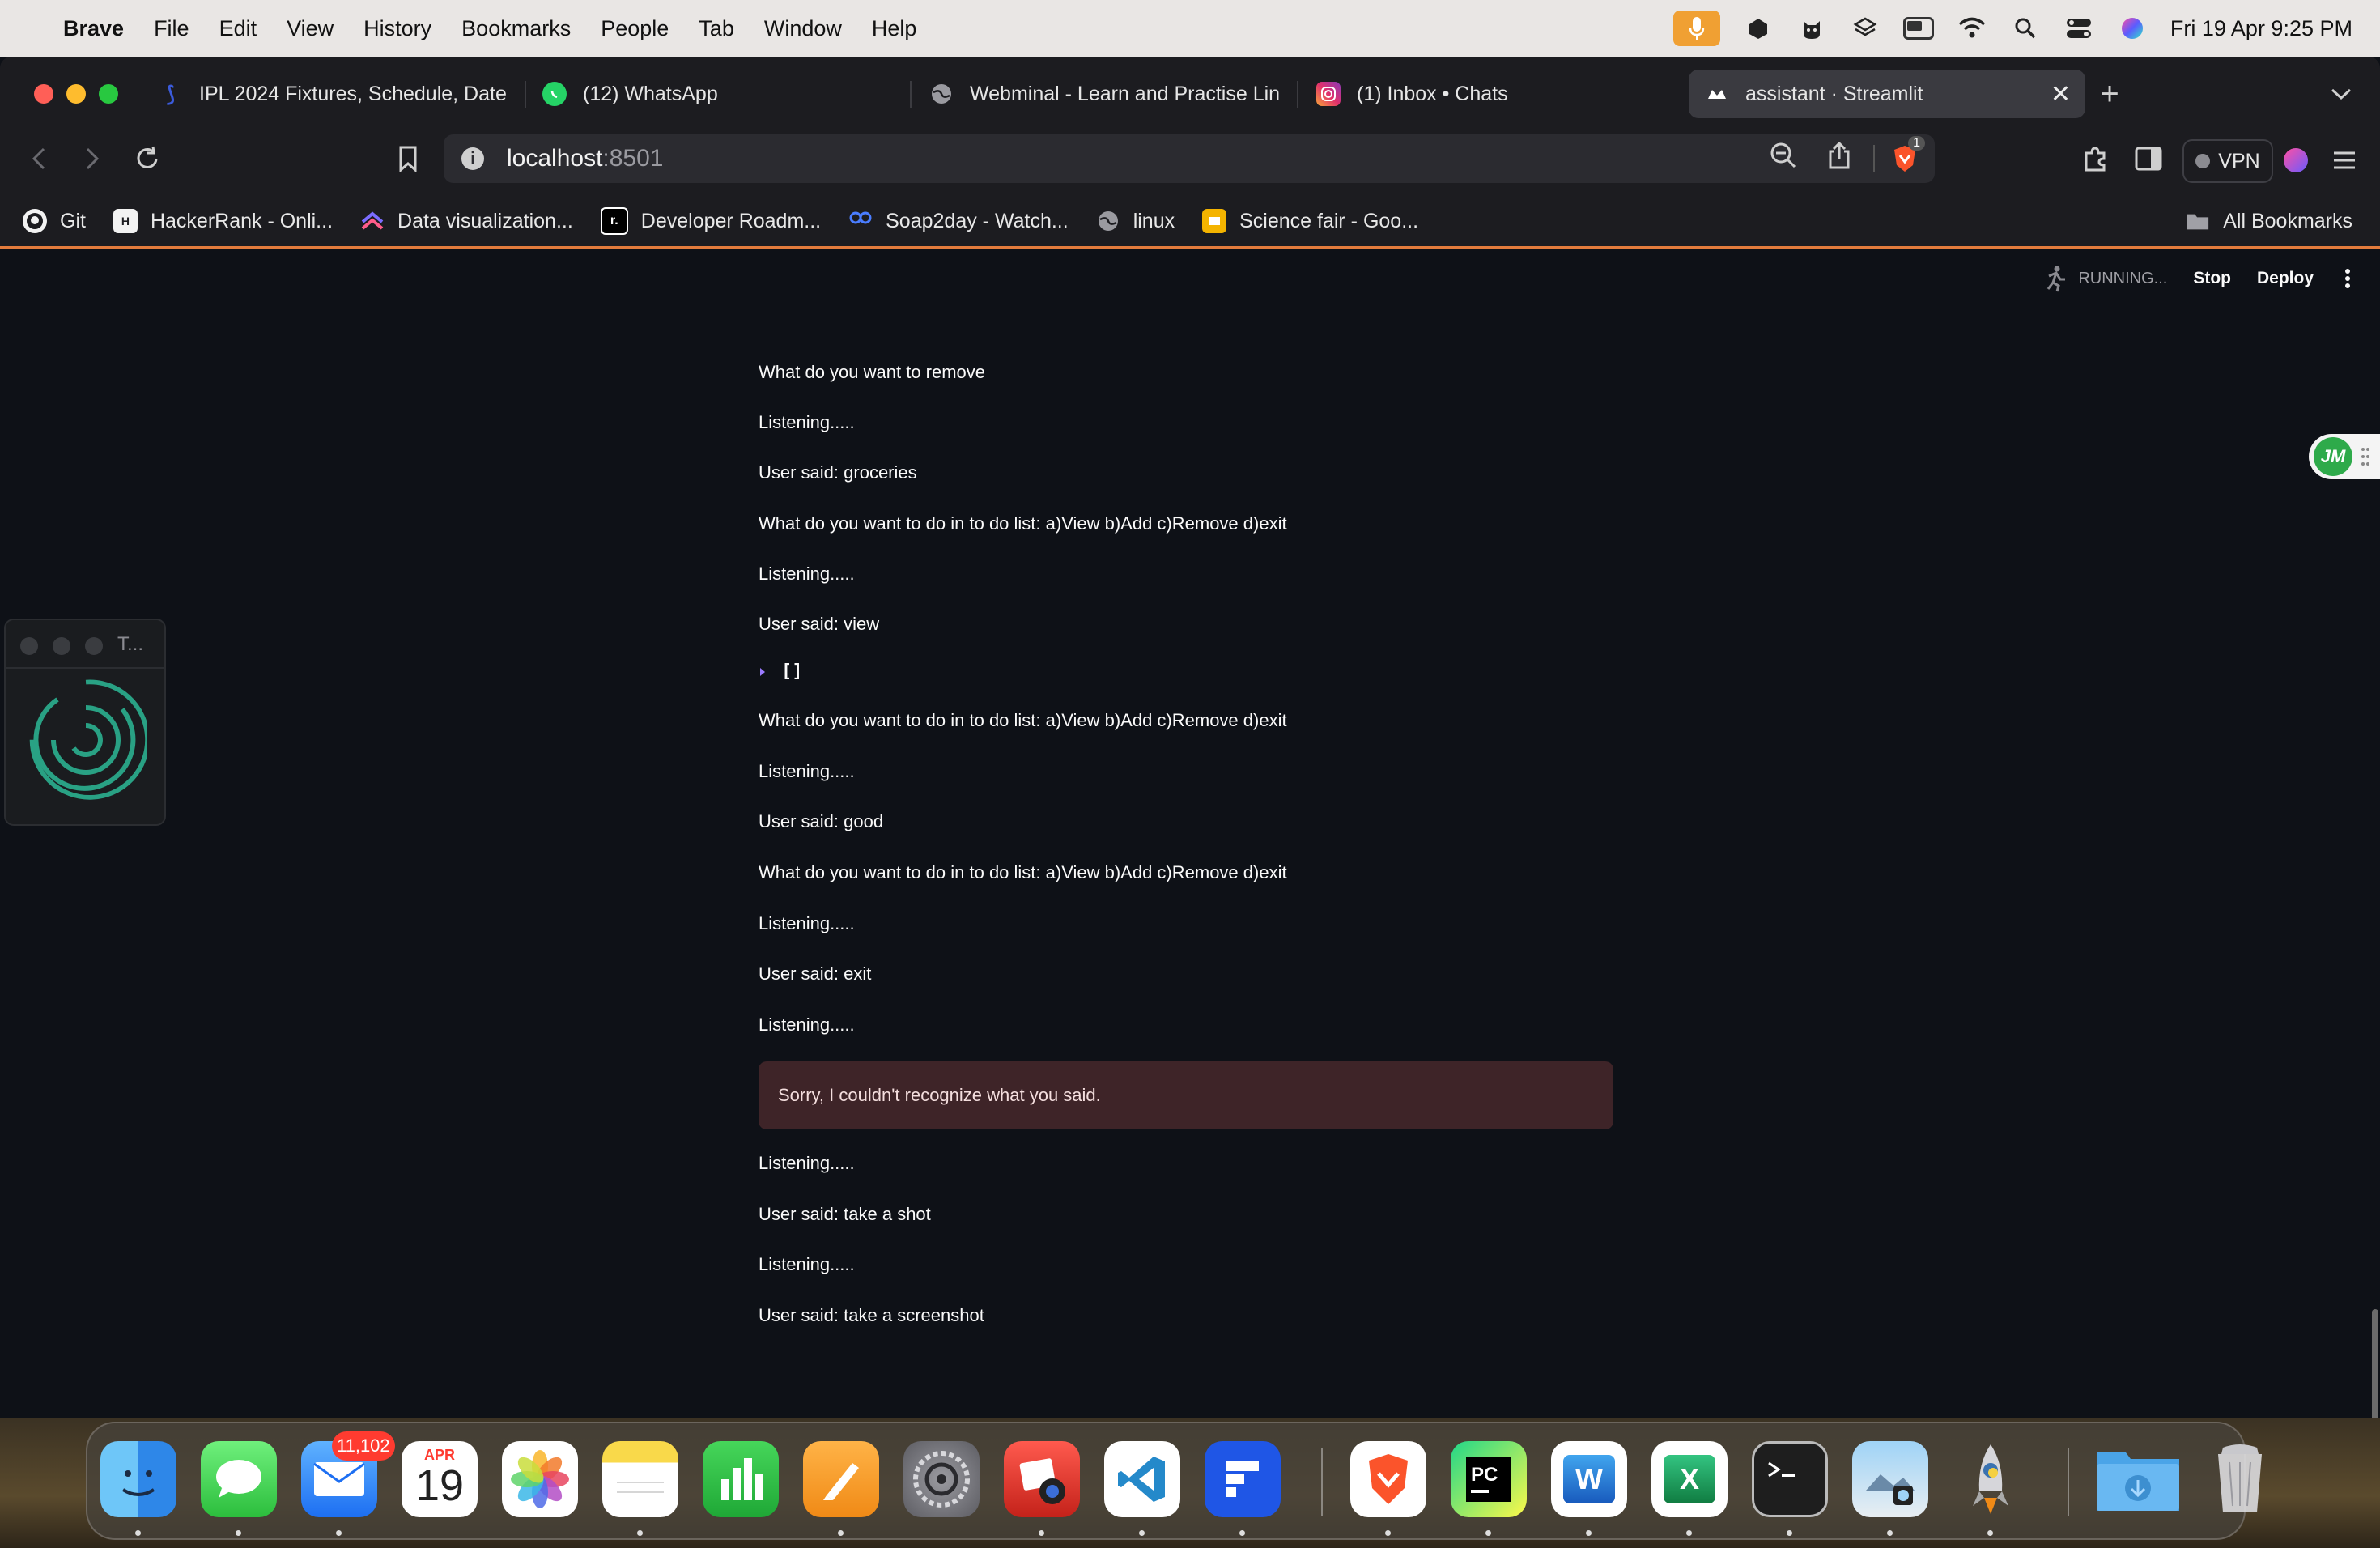 This screenshot has width=2380, height=1548. What do you see at coordinates (43, 94) in the screenshot?
I see `close-window-button` at bounding box center [43, 94].